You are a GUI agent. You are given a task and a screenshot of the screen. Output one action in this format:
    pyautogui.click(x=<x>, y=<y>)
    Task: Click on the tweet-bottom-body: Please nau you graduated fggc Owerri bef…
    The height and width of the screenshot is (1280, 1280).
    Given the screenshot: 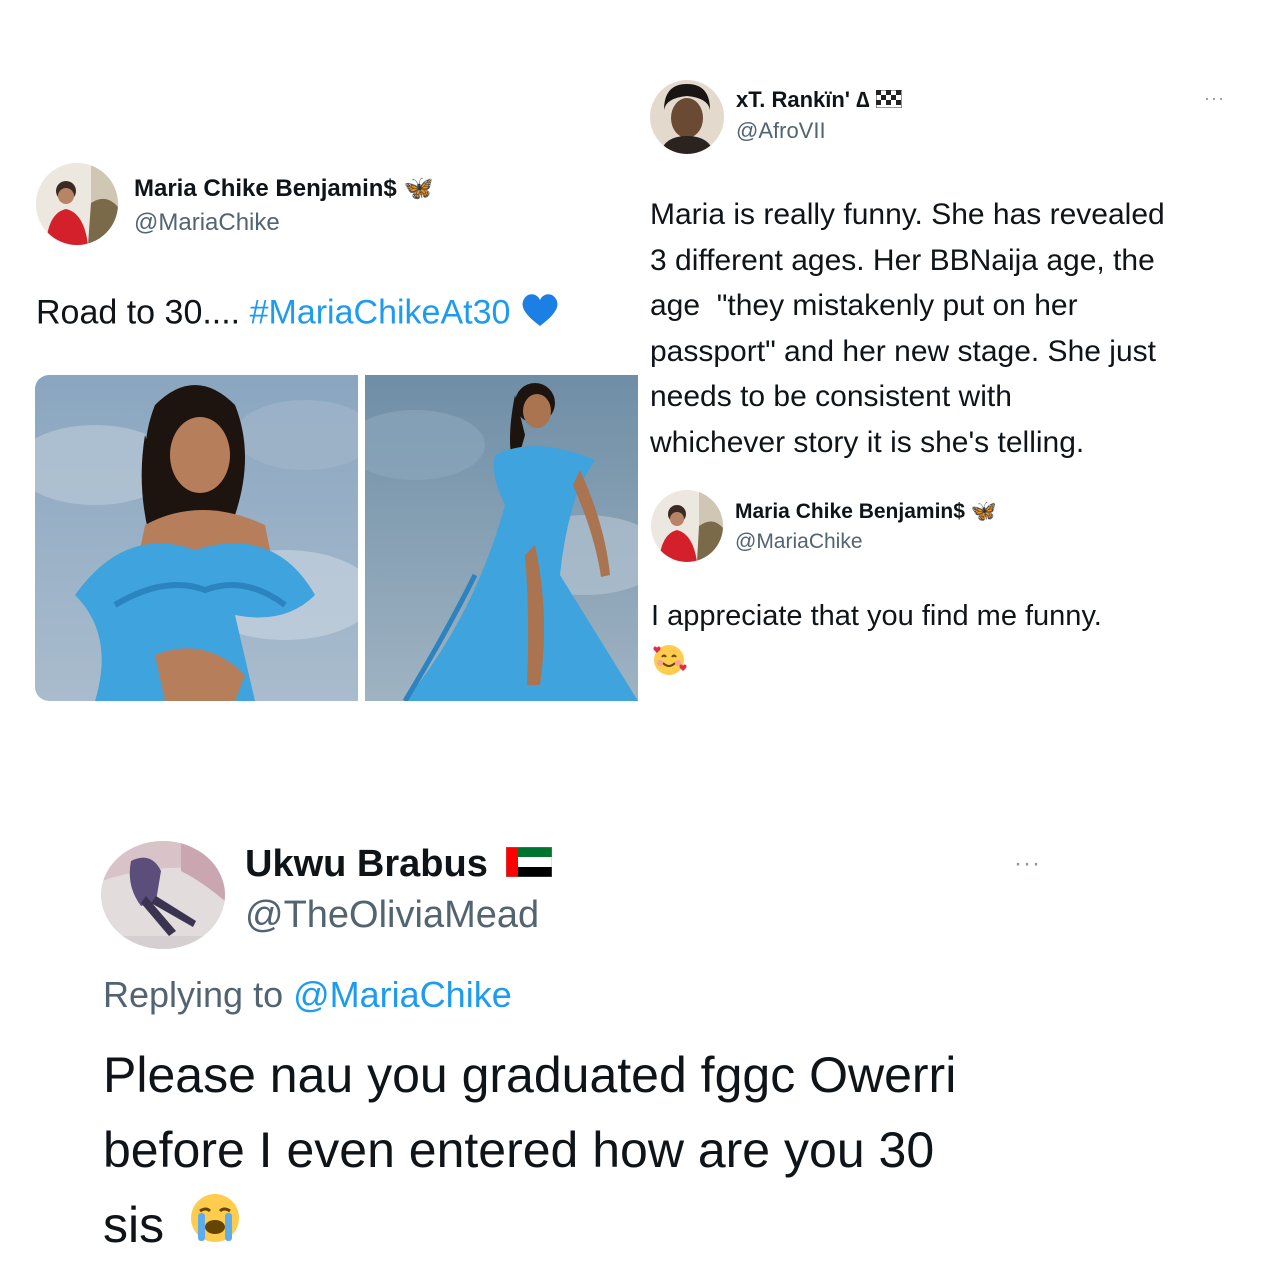 What is the action you would take?
    pyautogui.click(x=529, y=1152)
    